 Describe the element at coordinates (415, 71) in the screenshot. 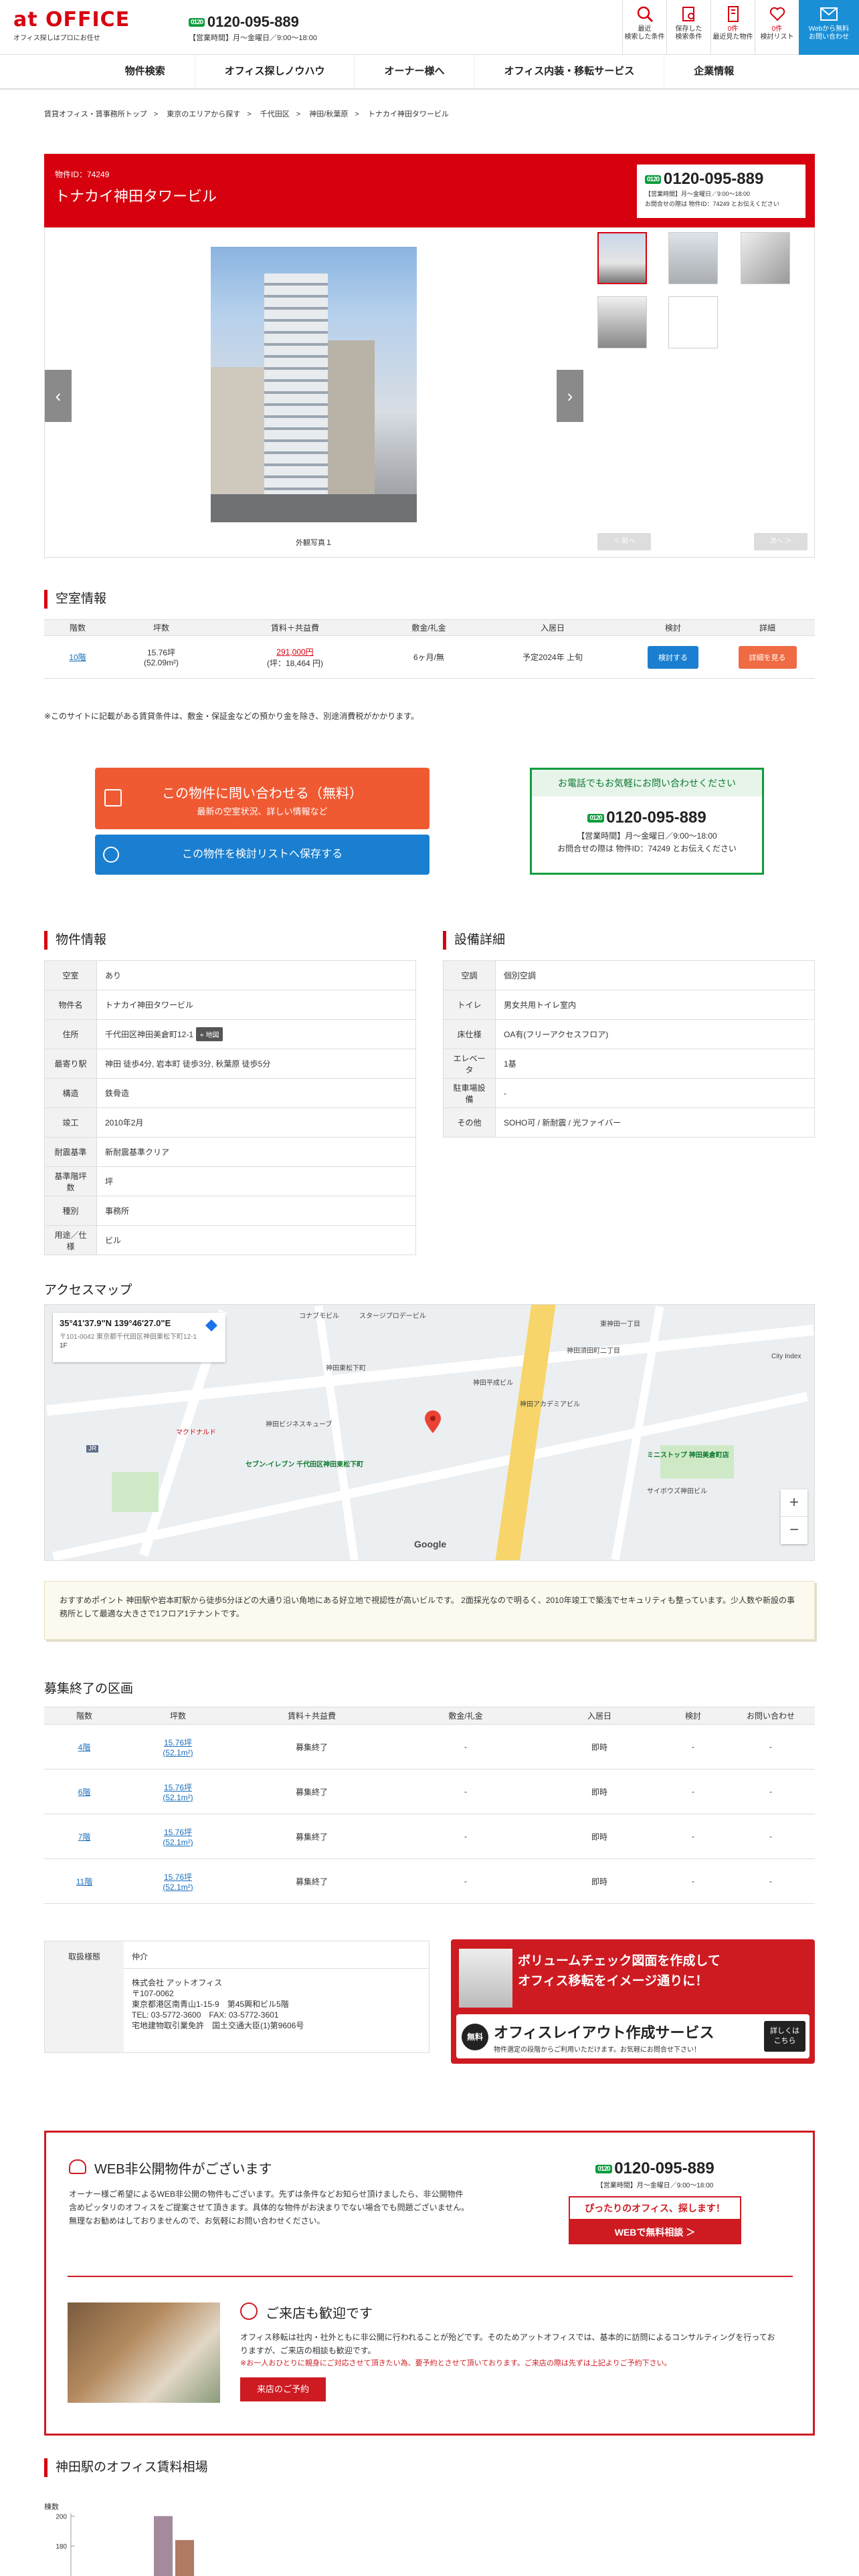

I see `nav-owner: オーナー様へ` at that location.